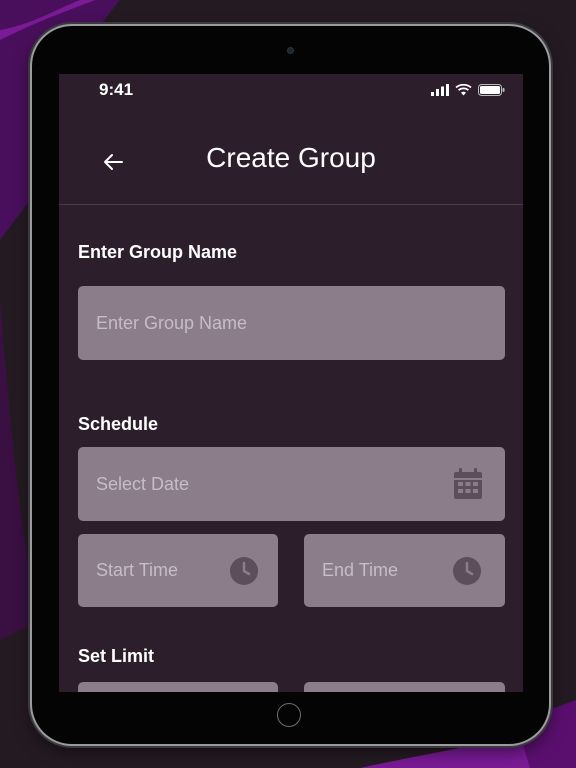 The image size is (576, 768). What do you see at coordinates (178, 687) in the screenshot?
I see `limit-field-left` at bounding box center [178, 687].